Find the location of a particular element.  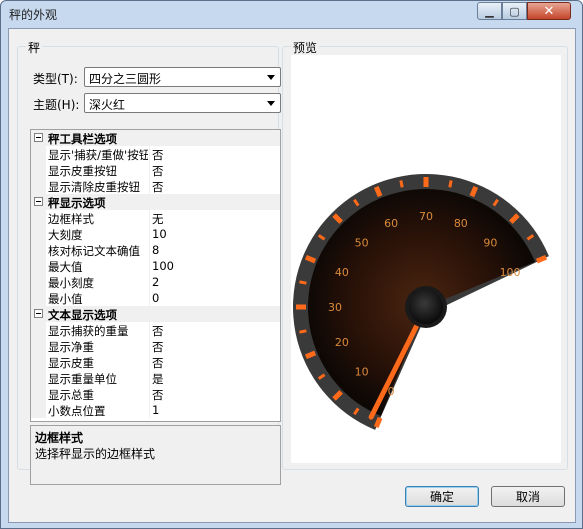

window-title: 秤的外观 is located at coordinates (33, 15).